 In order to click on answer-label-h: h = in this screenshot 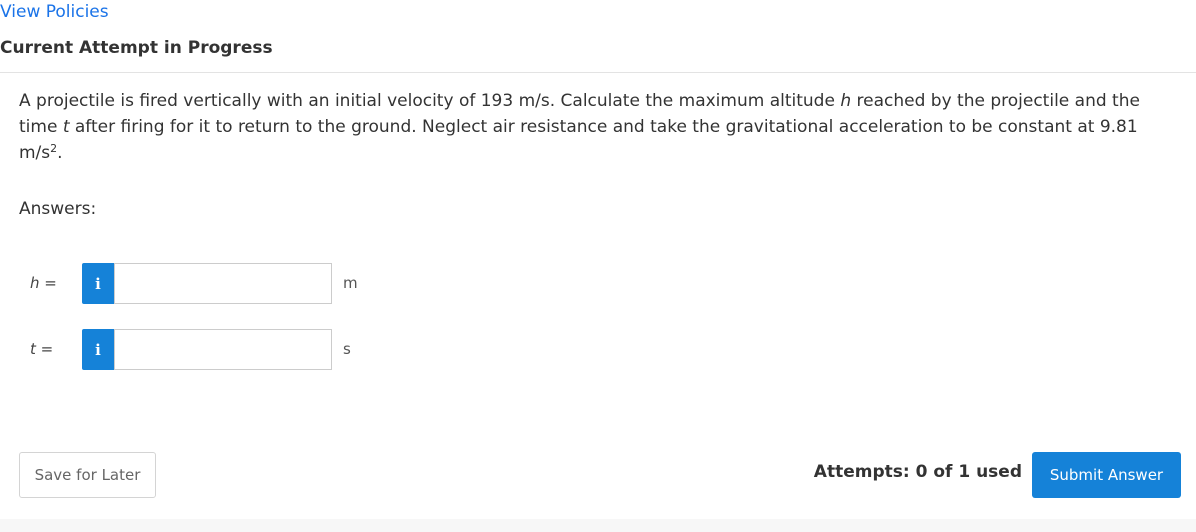, I will do `click(43, 283)`.